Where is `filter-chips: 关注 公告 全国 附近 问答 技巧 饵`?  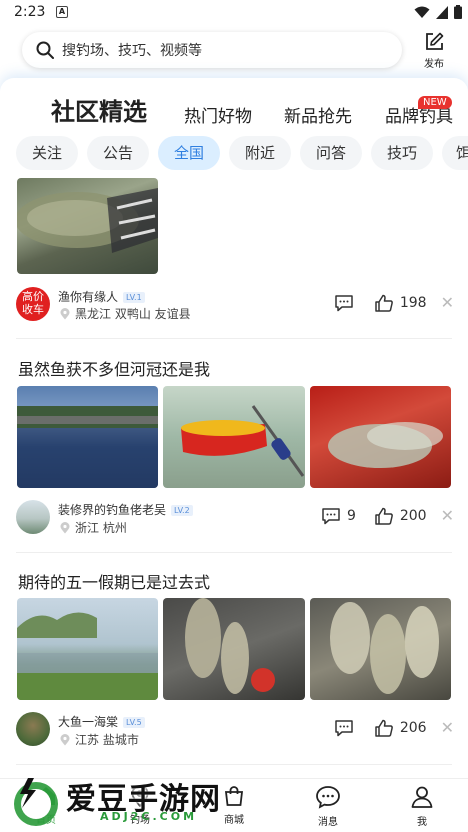
filter-chips: 关注 公告 全国 附近 问答 技巧 饵 is located at coordinates (234, 154).